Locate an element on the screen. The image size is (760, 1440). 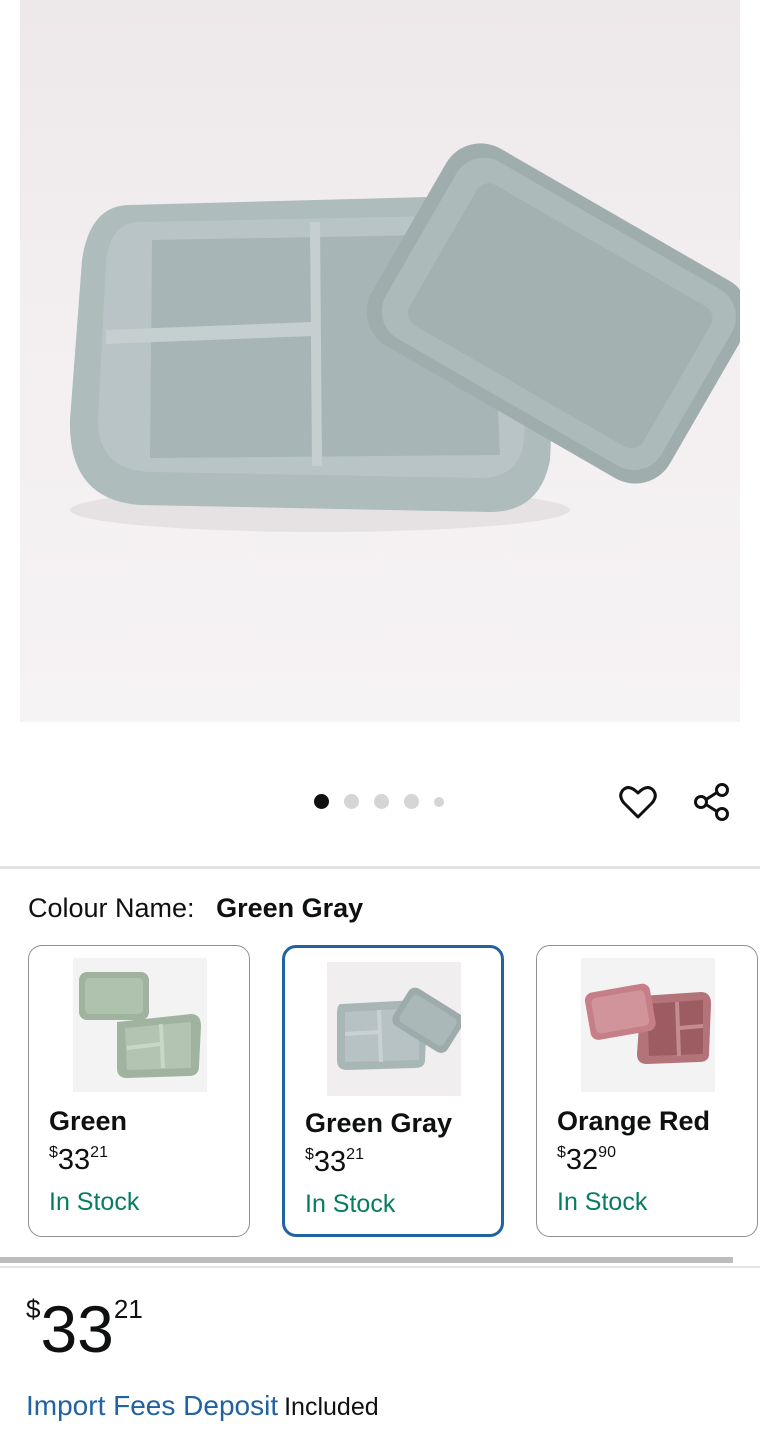
colour-label: Colour Name: is located at coordinates (111, 908).